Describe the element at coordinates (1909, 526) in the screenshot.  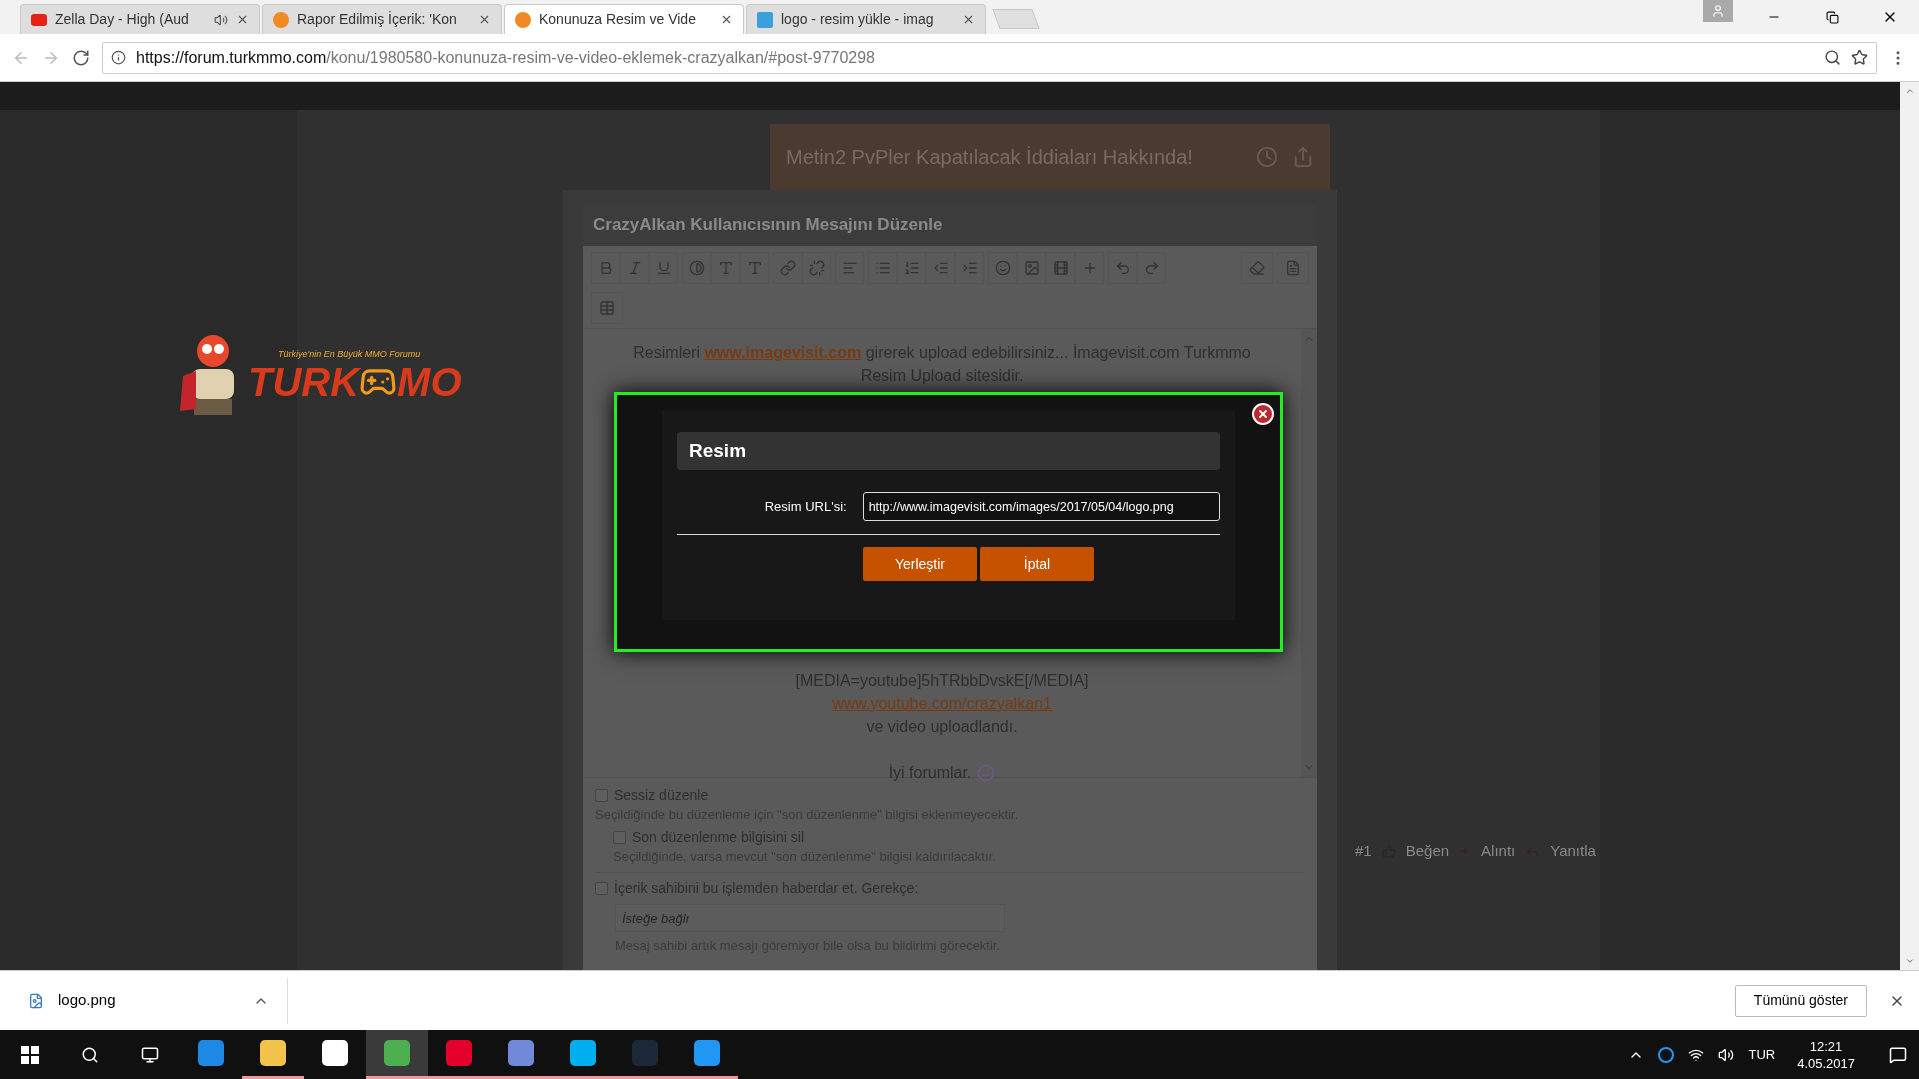
I see `page-scrollbar` at that location.